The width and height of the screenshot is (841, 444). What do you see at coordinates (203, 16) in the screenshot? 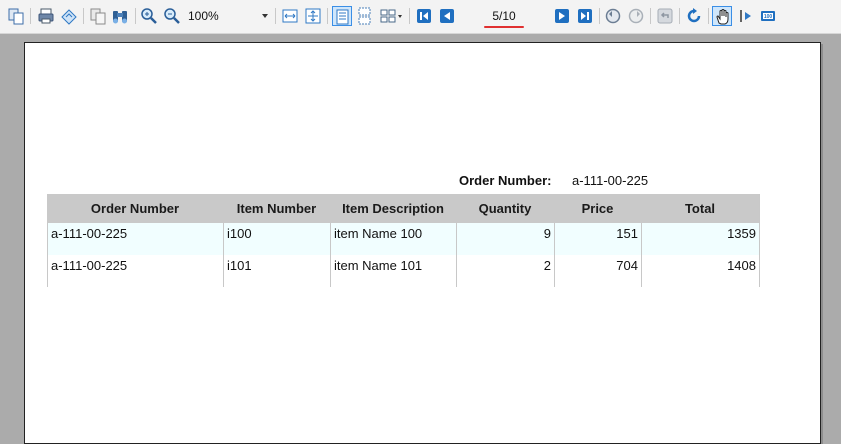
I see `zoom-value: 100%` at bounding box center [203, 16].